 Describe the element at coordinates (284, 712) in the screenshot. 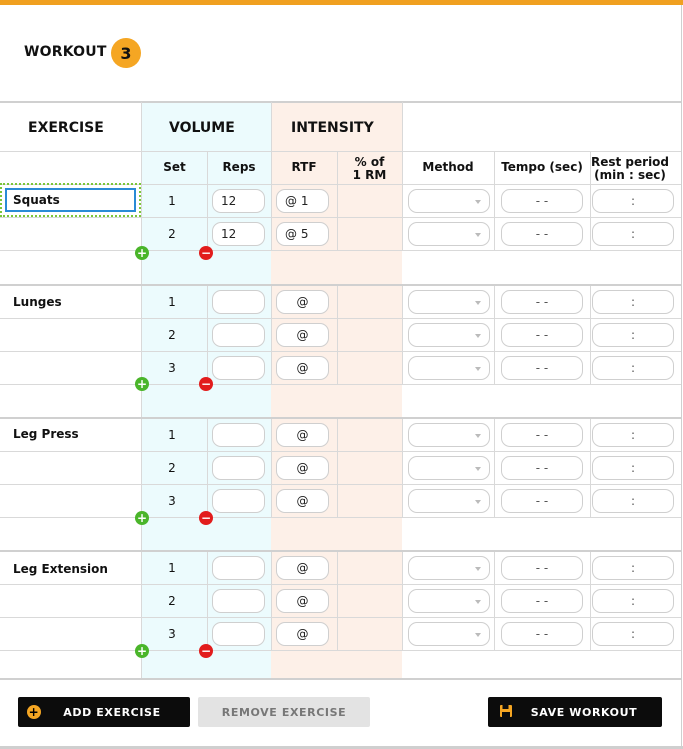

I see `remove-exercise-button: REMOVE EXERCISE` at that location.